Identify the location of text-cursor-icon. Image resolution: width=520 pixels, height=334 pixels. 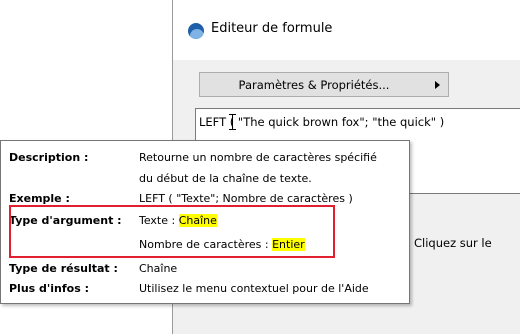
(232, 122).